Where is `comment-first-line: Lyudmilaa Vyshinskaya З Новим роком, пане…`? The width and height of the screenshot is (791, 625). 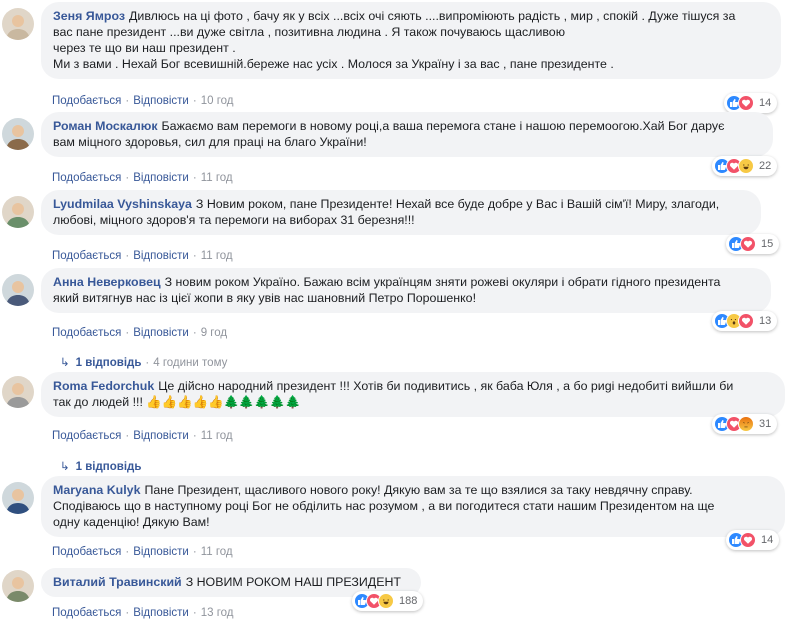
comment-first-line: Lyudmilaa Vyshinskaya З Новим роком, пане… is located at coordinates (401, 204).